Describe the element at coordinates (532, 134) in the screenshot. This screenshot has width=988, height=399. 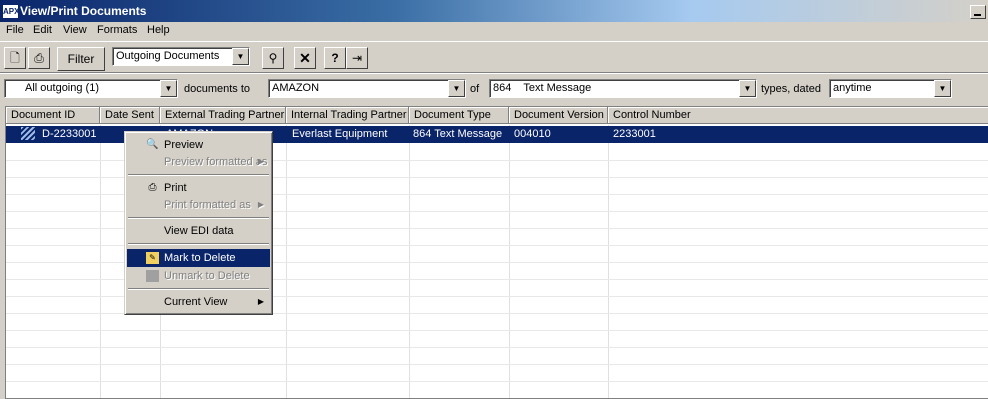
I see `cell-document-version: 004010` at that location.